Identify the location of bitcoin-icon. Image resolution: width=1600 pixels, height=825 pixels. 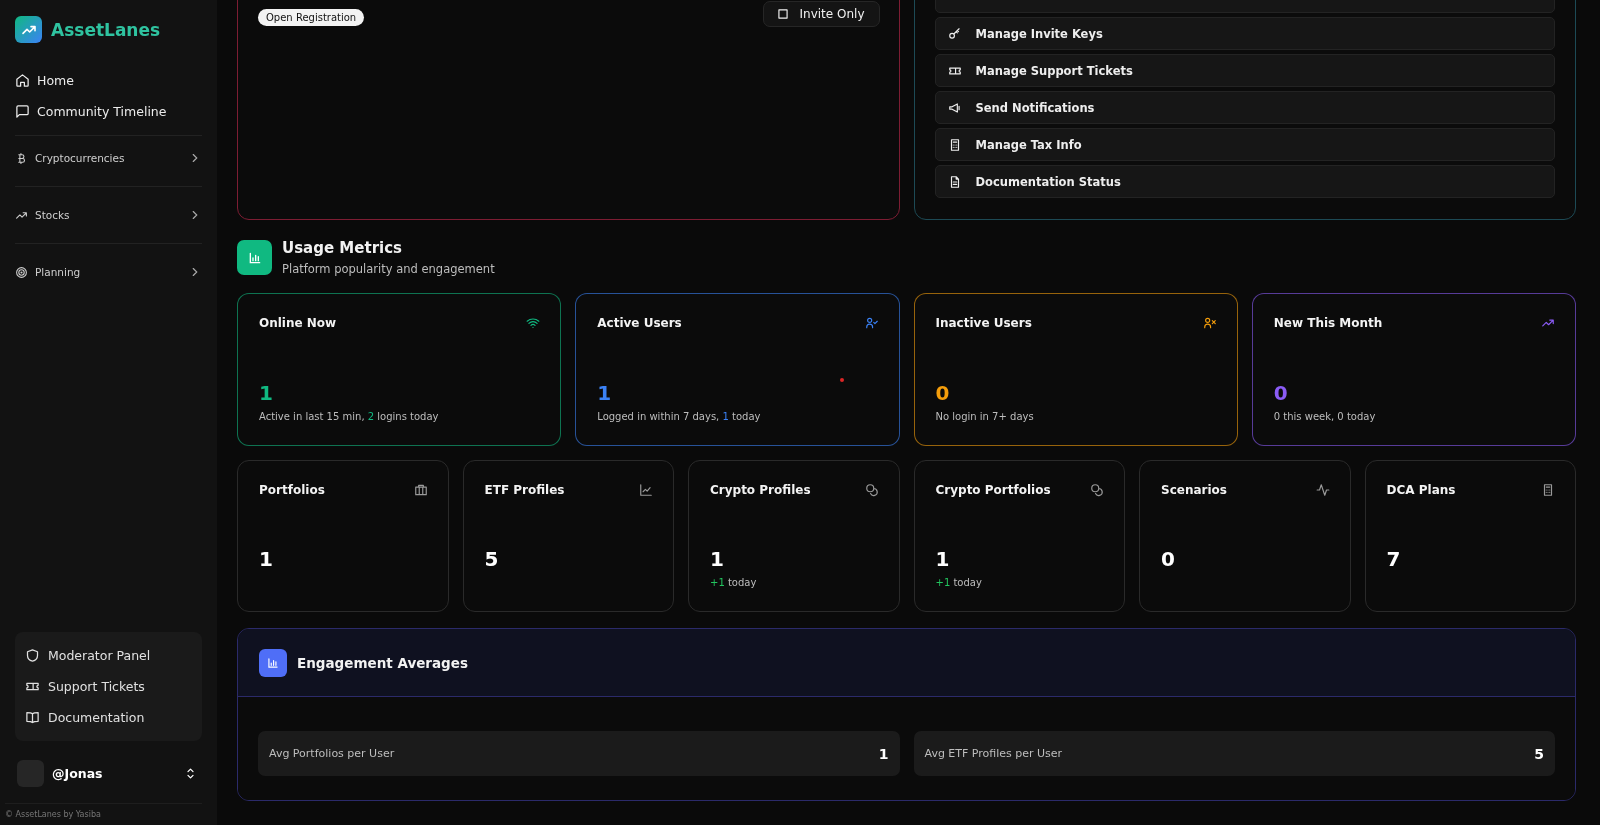
(21, 158).